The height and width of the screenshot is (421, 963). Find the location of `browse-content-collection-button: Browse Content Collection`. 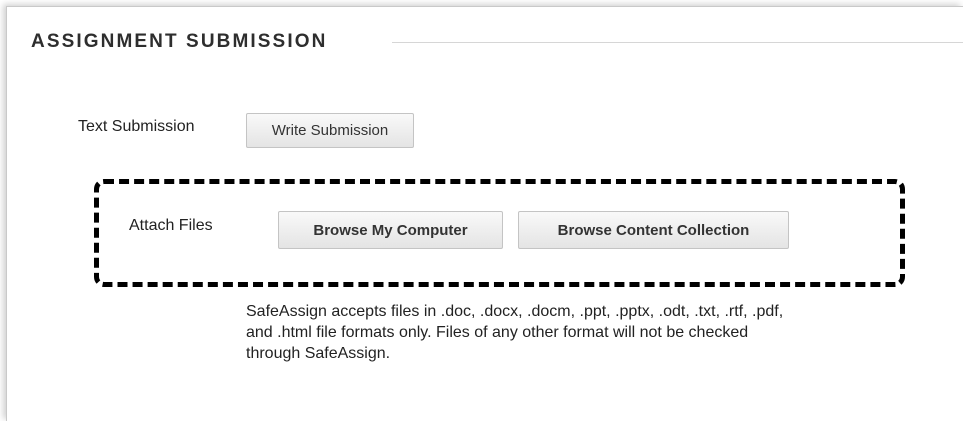

browse-content-collection-button: Browse Content Collection is located at coordinates (653, 230).